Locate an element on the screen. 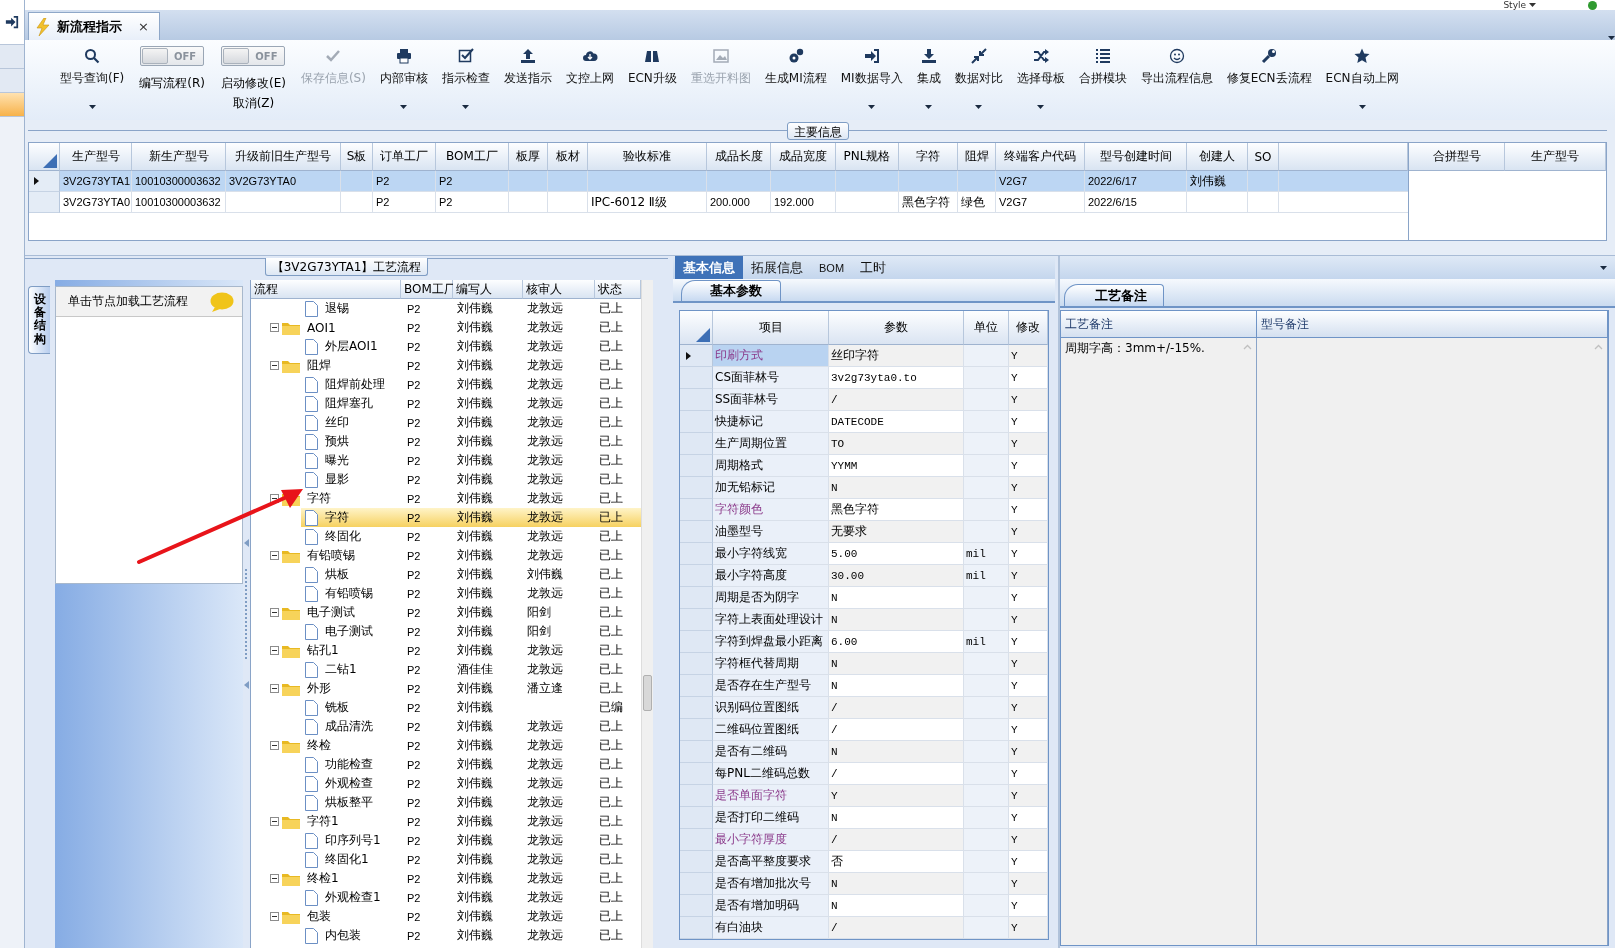  column-header: 成品宽度 is located at coordinates (803, 157).